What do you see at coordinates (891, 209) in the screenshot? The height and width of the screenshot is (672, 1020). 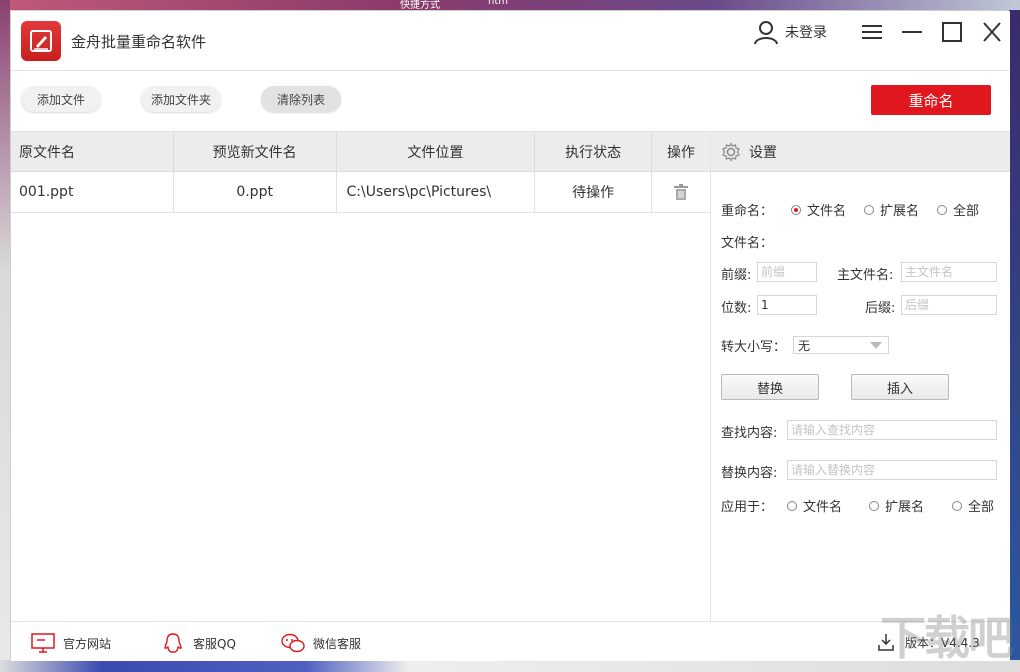 I see `rename-scope-extension-radio: 扩展名` at bounding box center [891, 209].